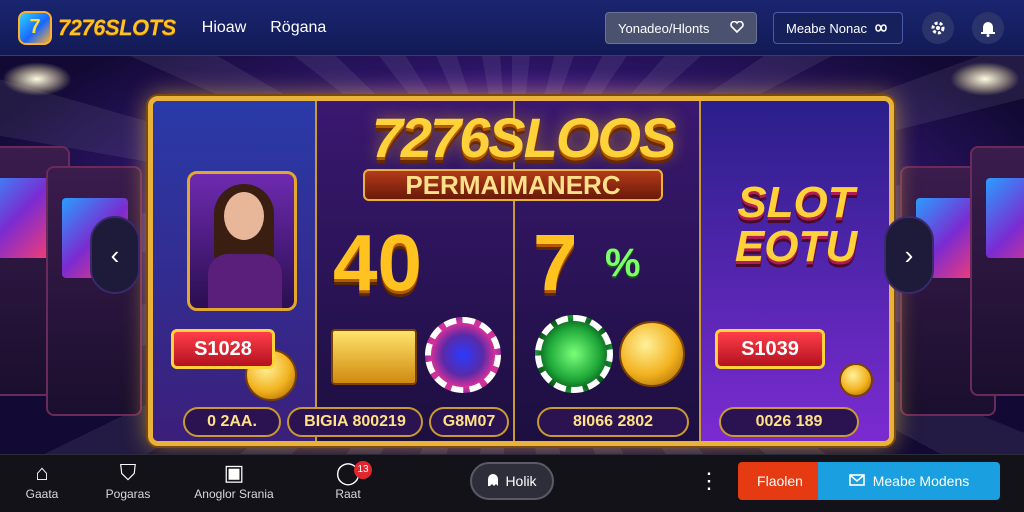 The image size is (1024, 512). What do you see at coordinates (709, 481) in the screenshot?
I see `more-vertical-icon: ⋮` at bounding box center [709, 481].